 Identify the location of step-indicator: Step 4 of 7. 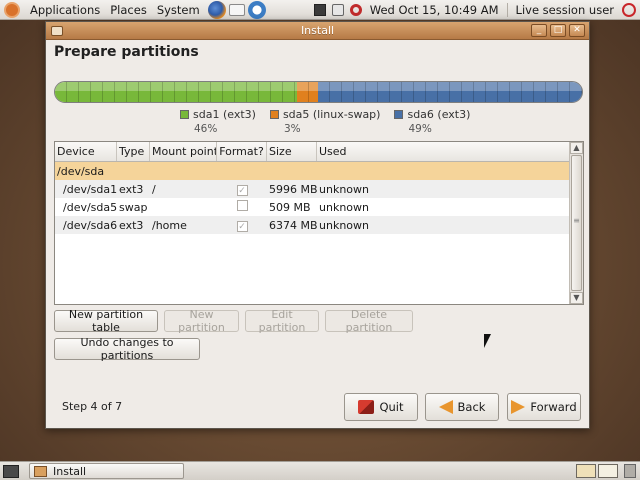
(92, 406).